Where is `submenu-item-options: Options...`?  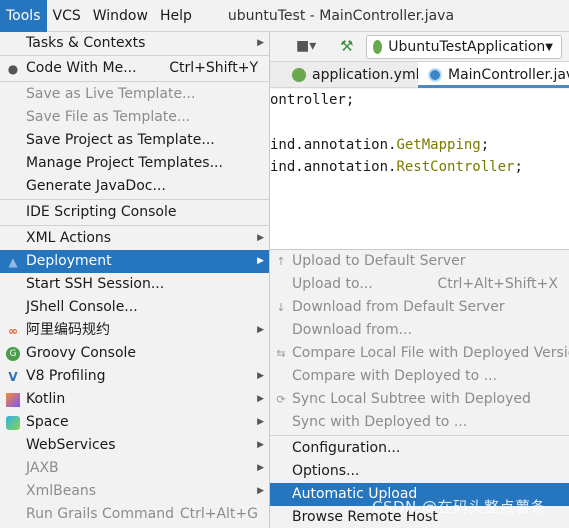 submenu-item-options: Options... is located at coordinates (419, 471).